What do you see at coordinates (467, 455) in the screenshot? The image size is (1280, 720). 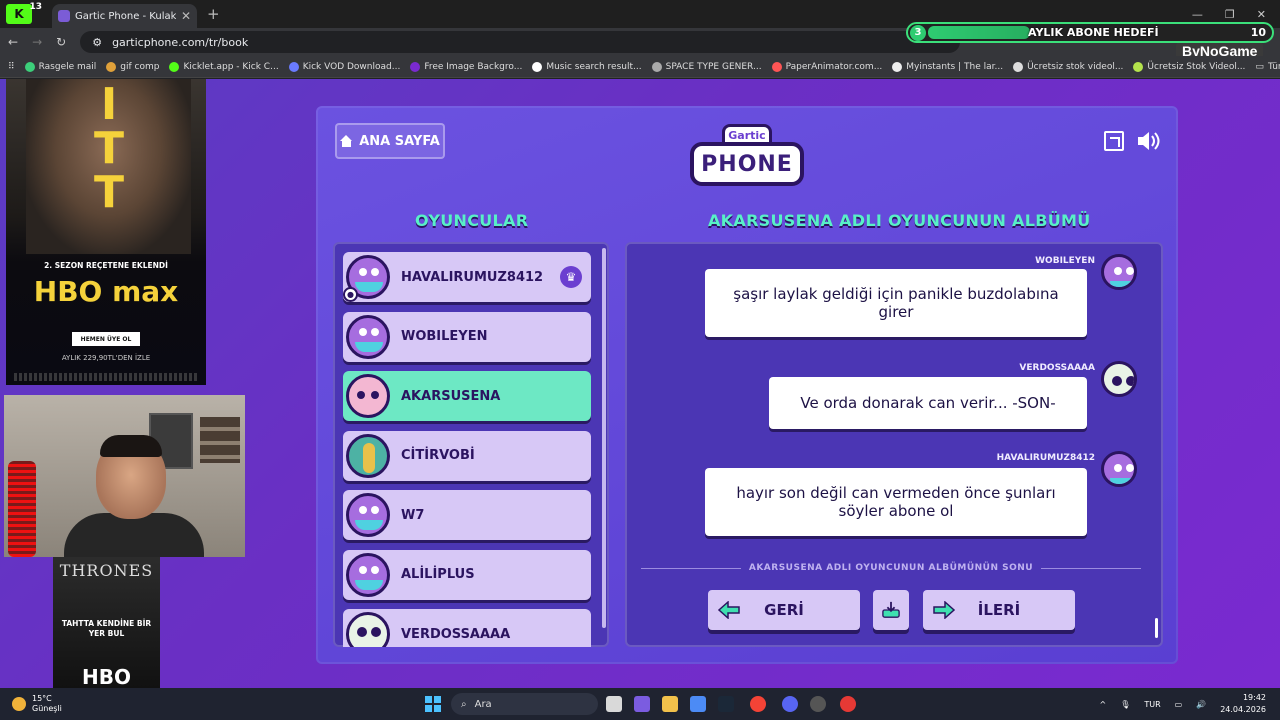 I see `player-item: CİTİRVOBİ` at bounding box center [467, 455].